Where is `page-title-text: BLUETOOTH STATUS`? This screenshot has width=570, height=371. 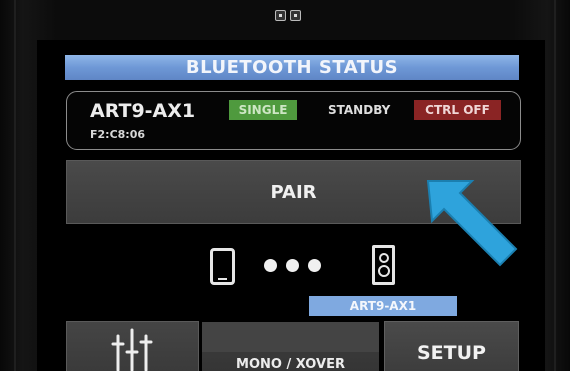 page-title-text: BLUETOOTH STATUS is located at coordinates (292, 67).